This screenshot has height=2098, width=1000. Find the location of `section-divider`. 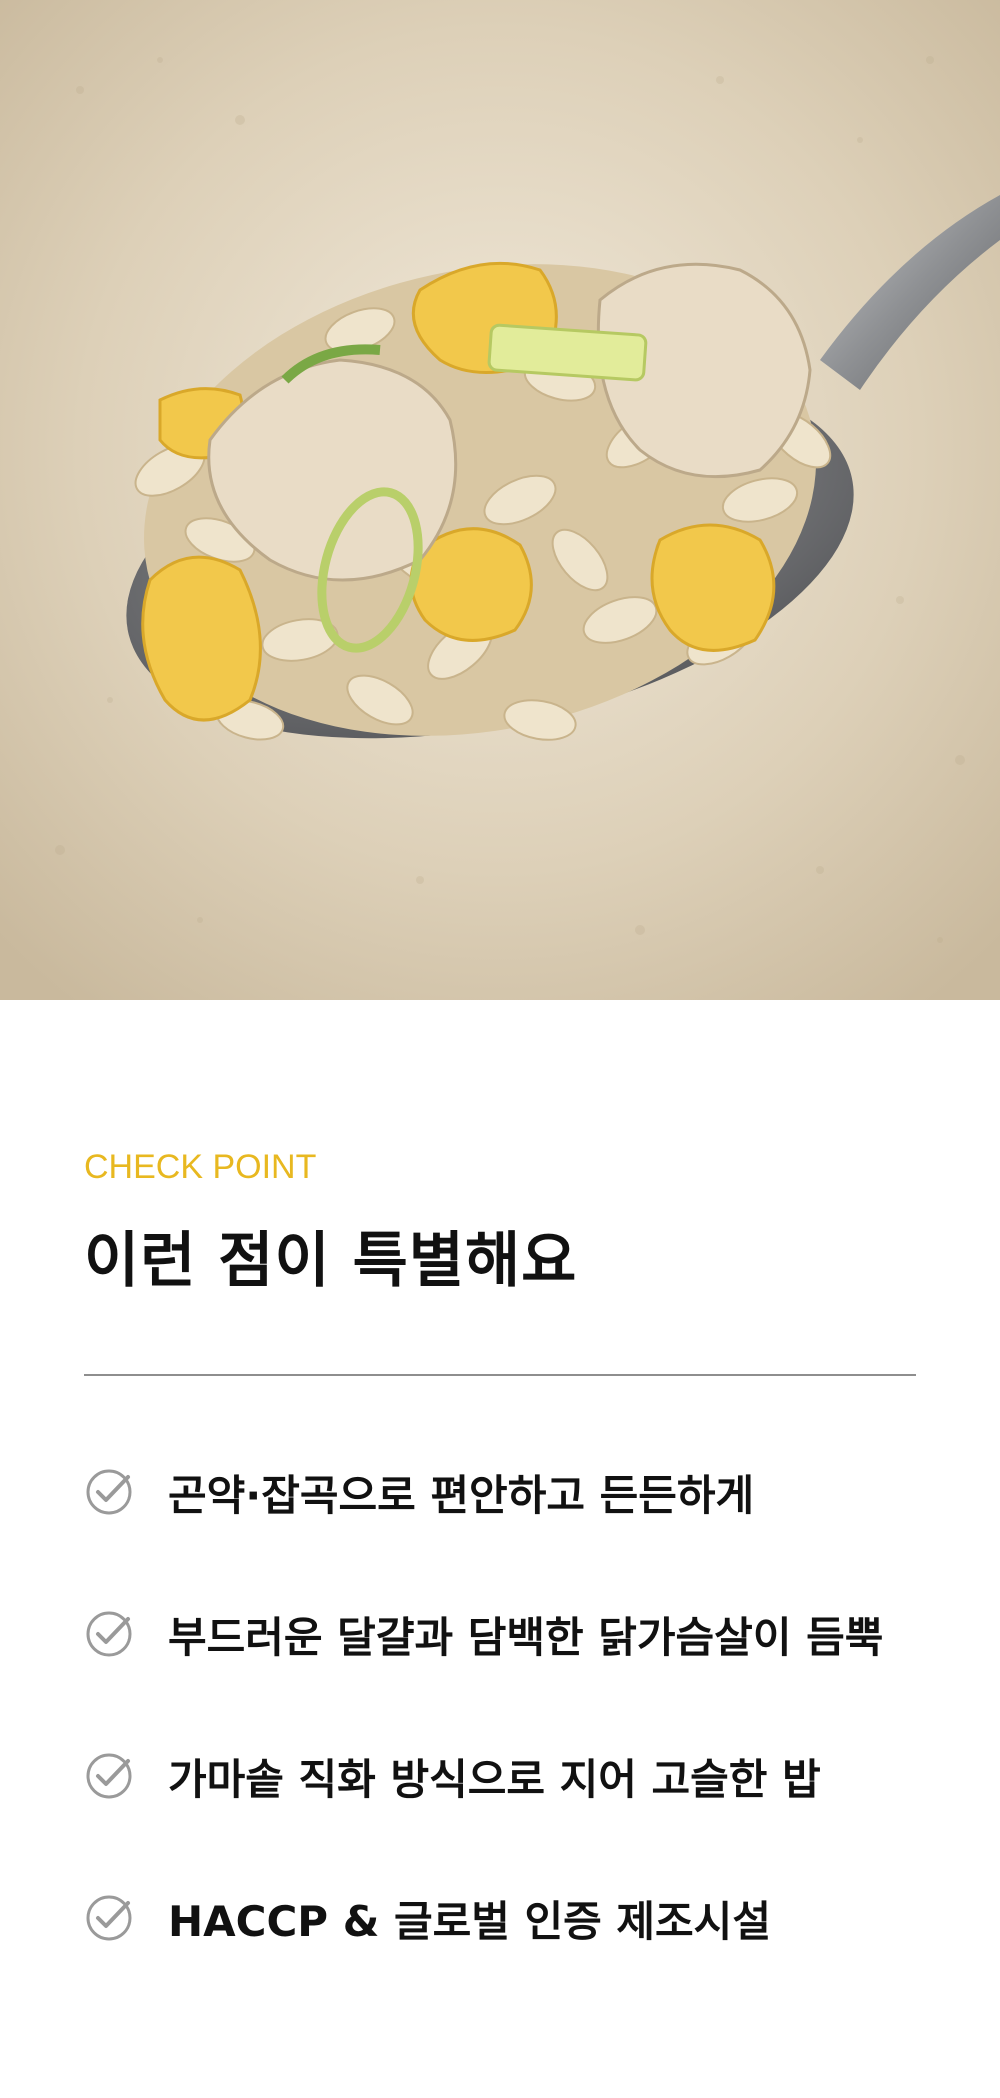

section-divider is located at coordinates (500, 1375).